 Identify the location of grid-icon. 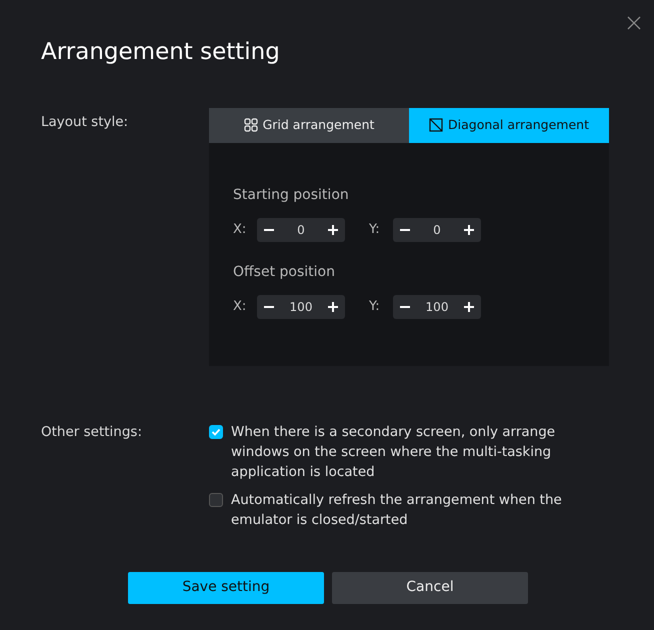
(251, 125).